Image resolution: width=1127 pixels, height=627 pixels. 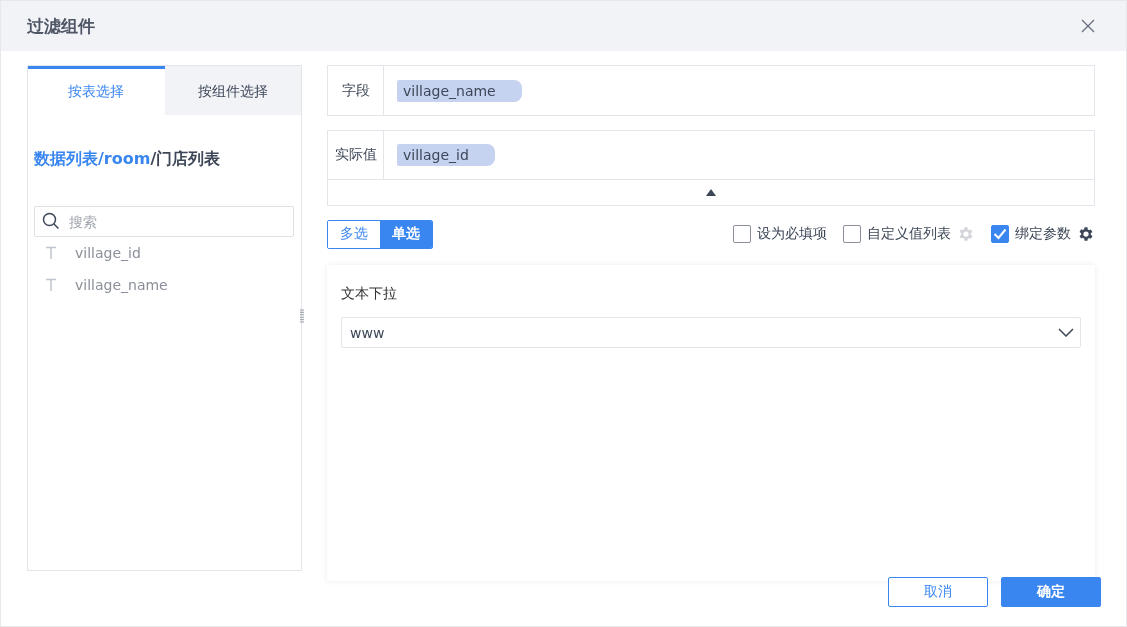 What do you see at coordinates (302, 316) in the screenshot?
I see `resize-handle-icon` at bounding box center [302, 316].